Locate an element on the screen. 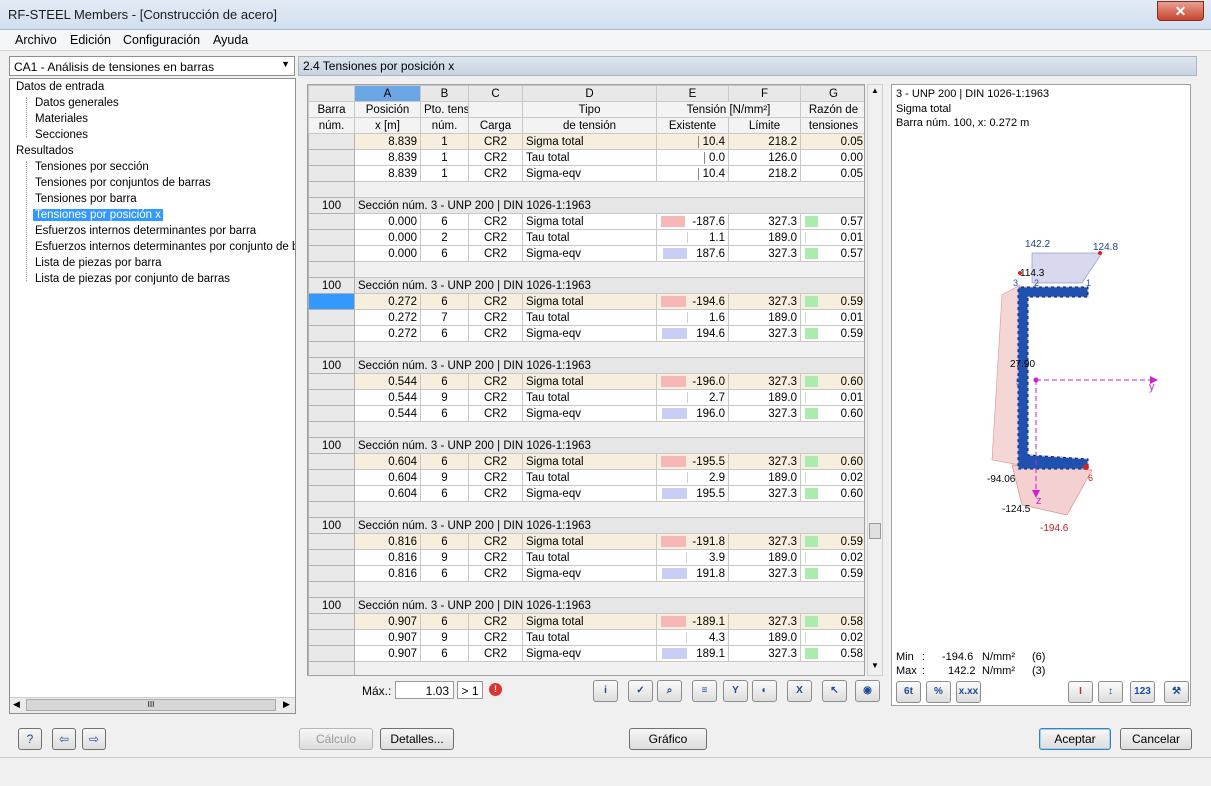 The height and width of the screenshot is (786, 1211). settings-button: ⚒ is located at coordinates (1176, 692).